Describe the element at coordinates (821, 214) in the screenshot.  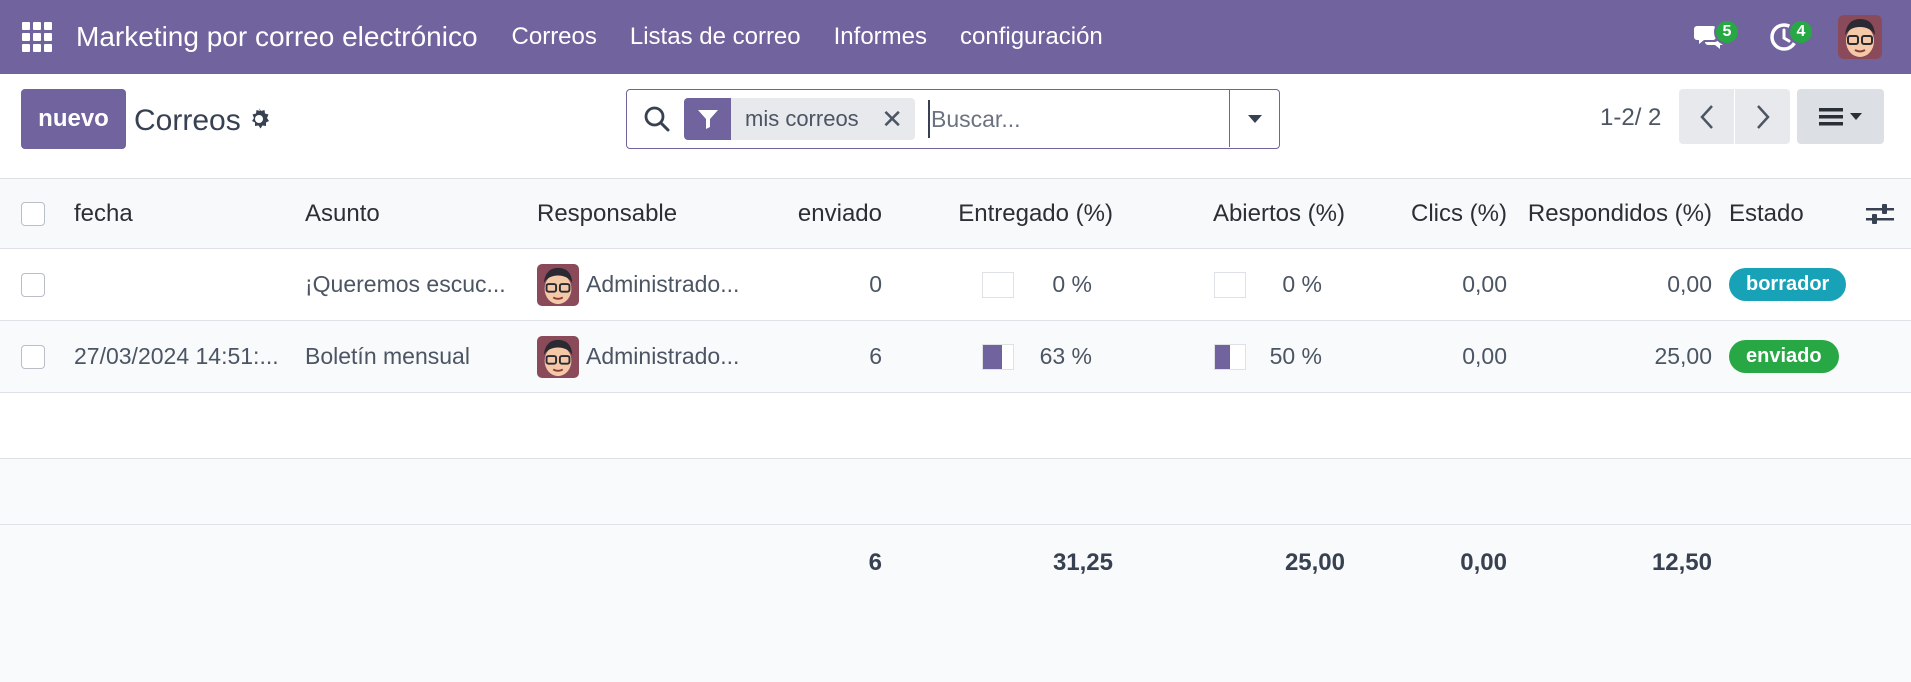
I see `column-header-enviado: enviado` at that location.